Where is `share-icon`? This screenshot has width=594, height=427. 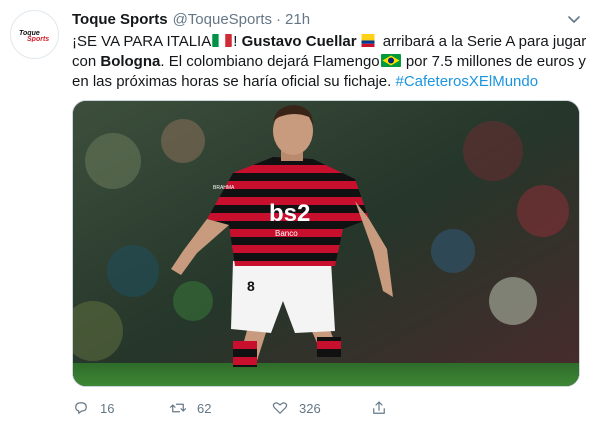 share-icon is located at coordinates (379, 407).